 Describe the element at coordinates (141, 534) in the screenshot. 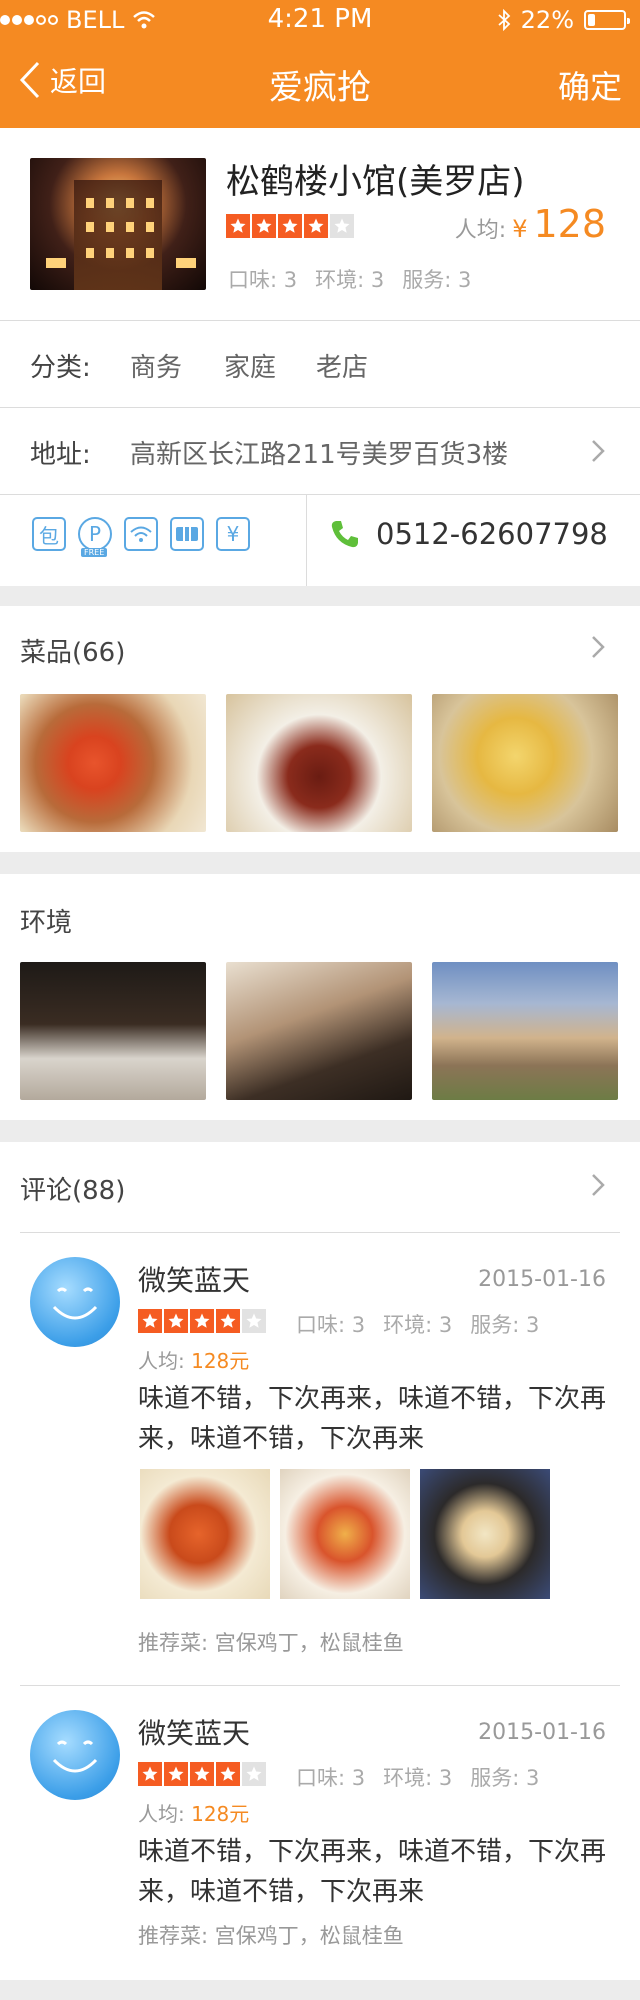

I see `wifi-service-icon` at that location.